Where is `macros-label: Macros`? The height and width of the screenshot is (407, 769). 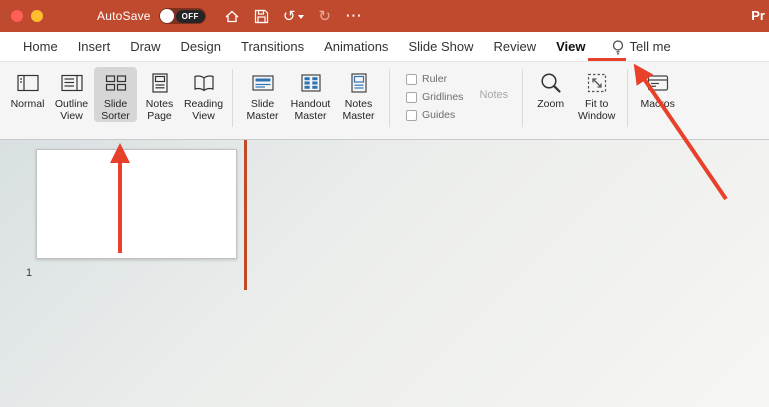
macros-label: Macros is located at coordinates (657, 104).